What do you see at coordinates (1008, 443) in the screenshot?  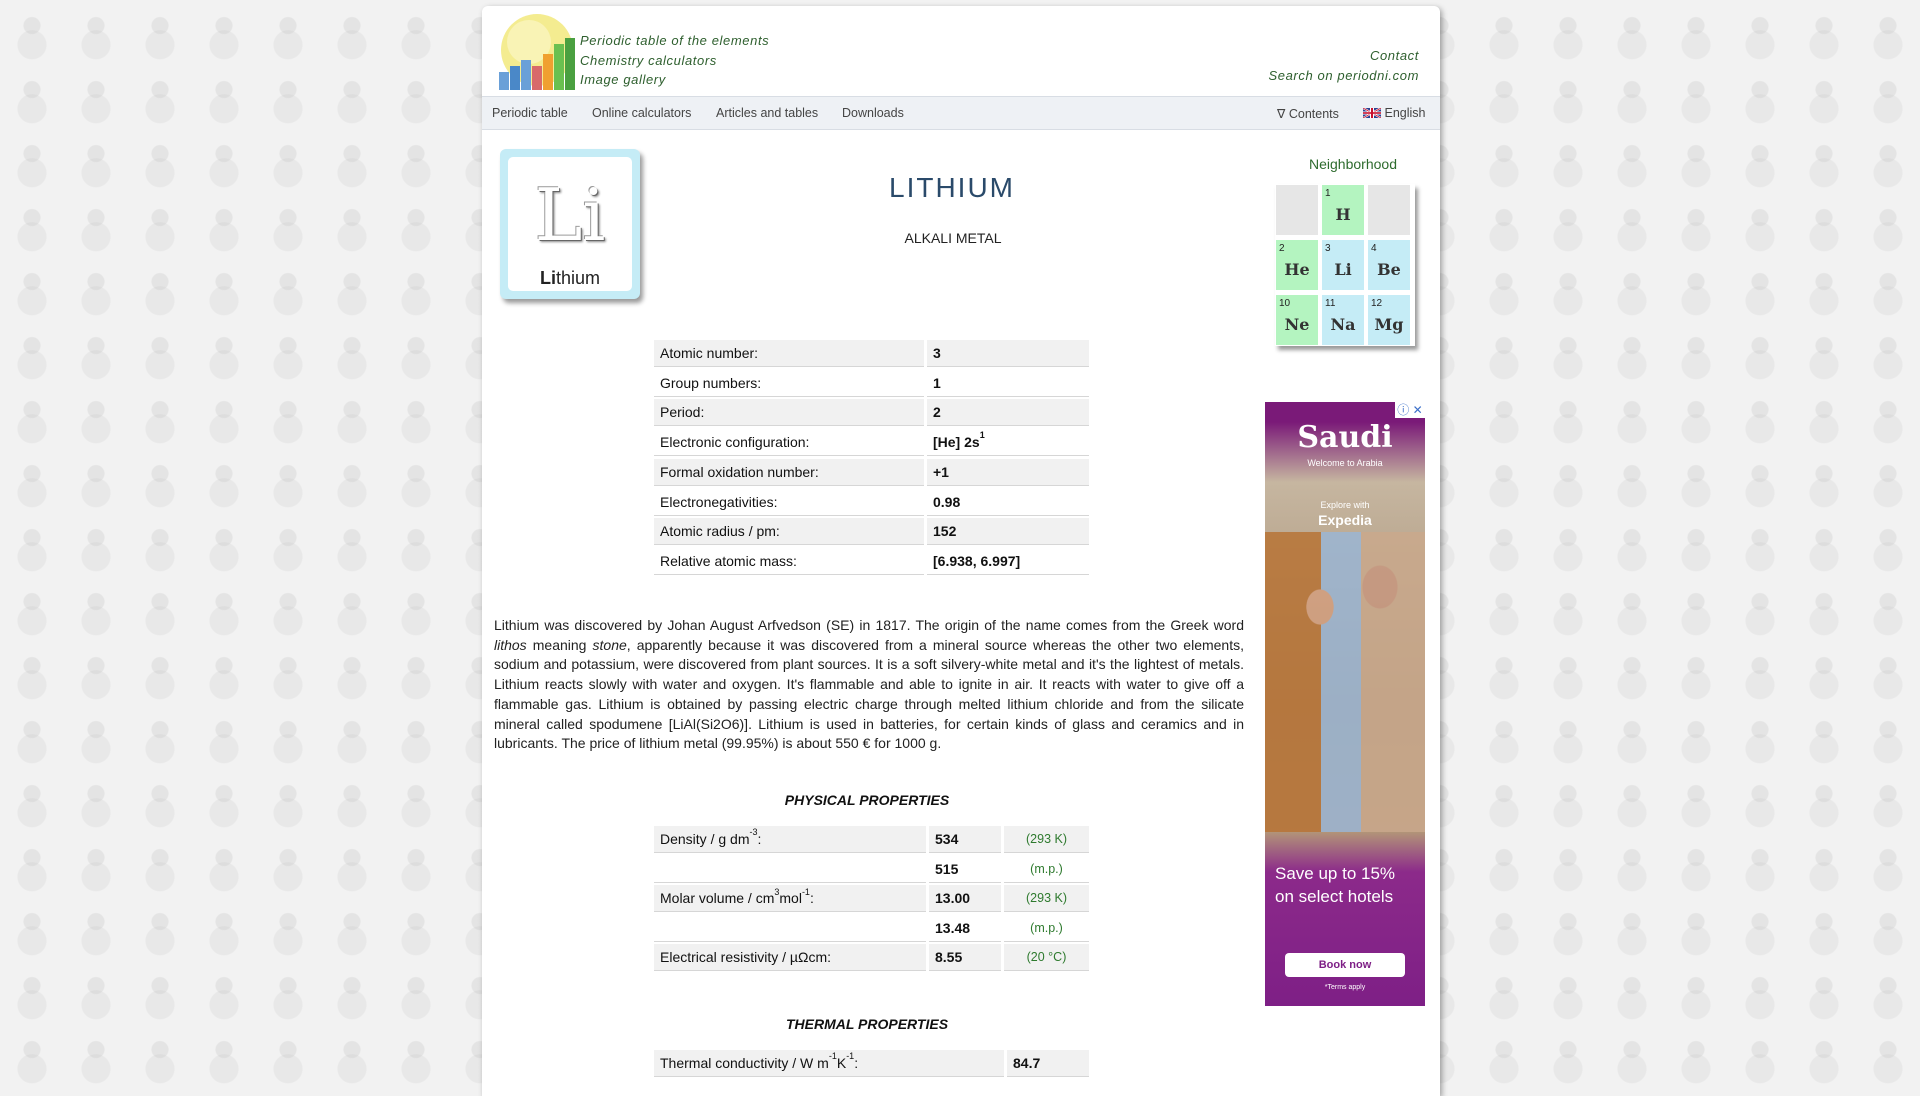 I see `property-value: [He] 2s1` at bounding box center [1008, 443].